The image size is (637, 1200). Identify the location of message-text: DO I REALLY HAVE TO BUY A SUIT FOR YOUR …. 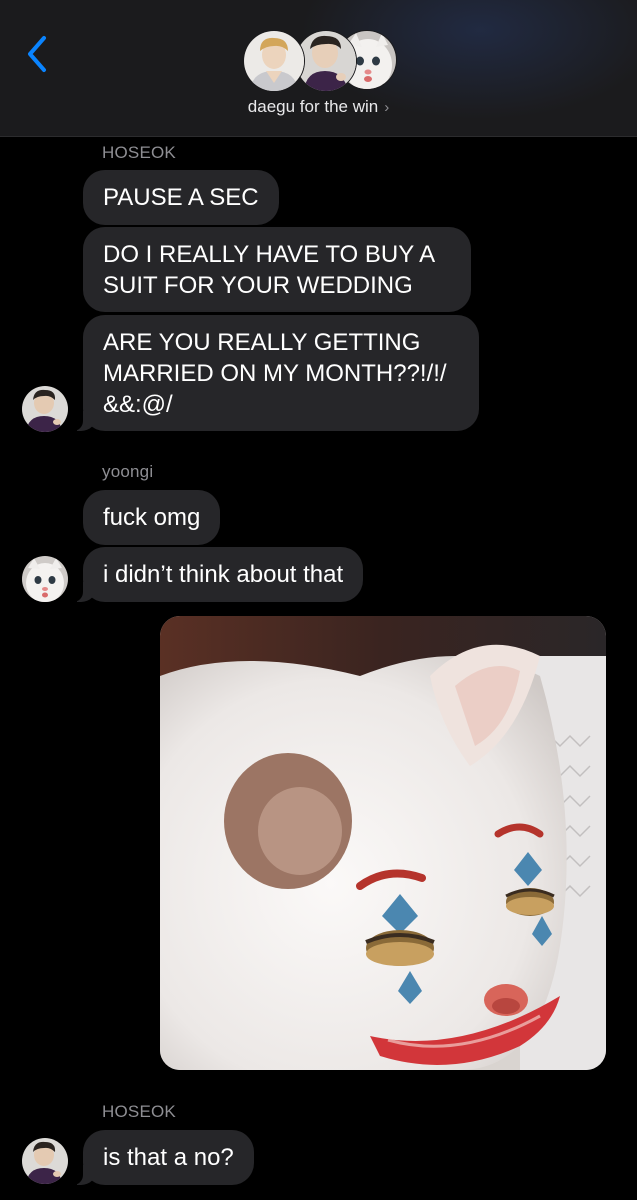
(268, 269).